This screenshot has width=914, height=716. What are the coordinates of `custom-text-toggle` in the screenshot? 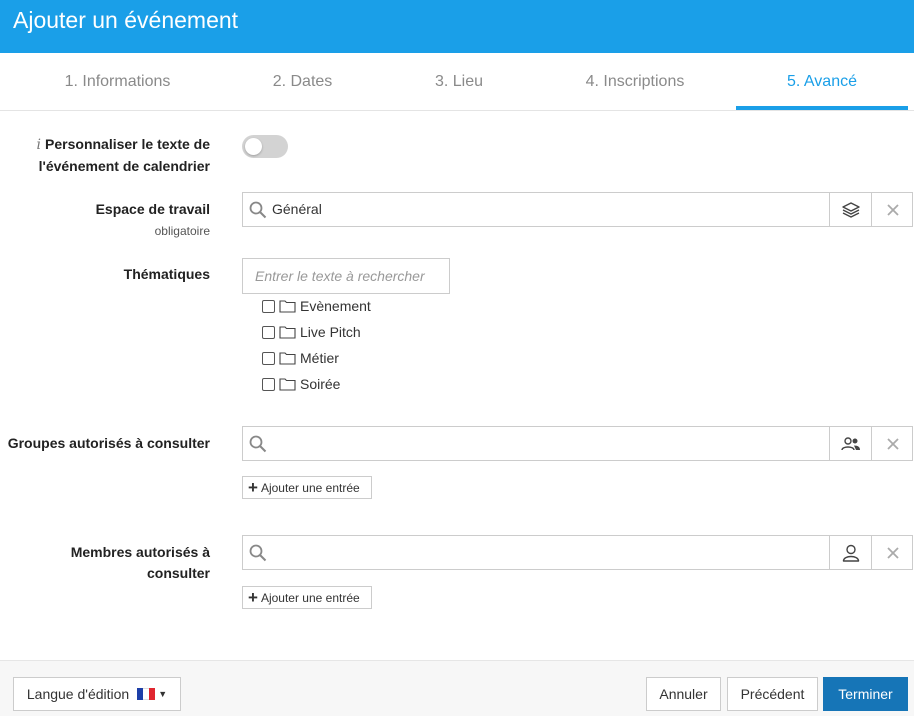 It's located at (265, 146).